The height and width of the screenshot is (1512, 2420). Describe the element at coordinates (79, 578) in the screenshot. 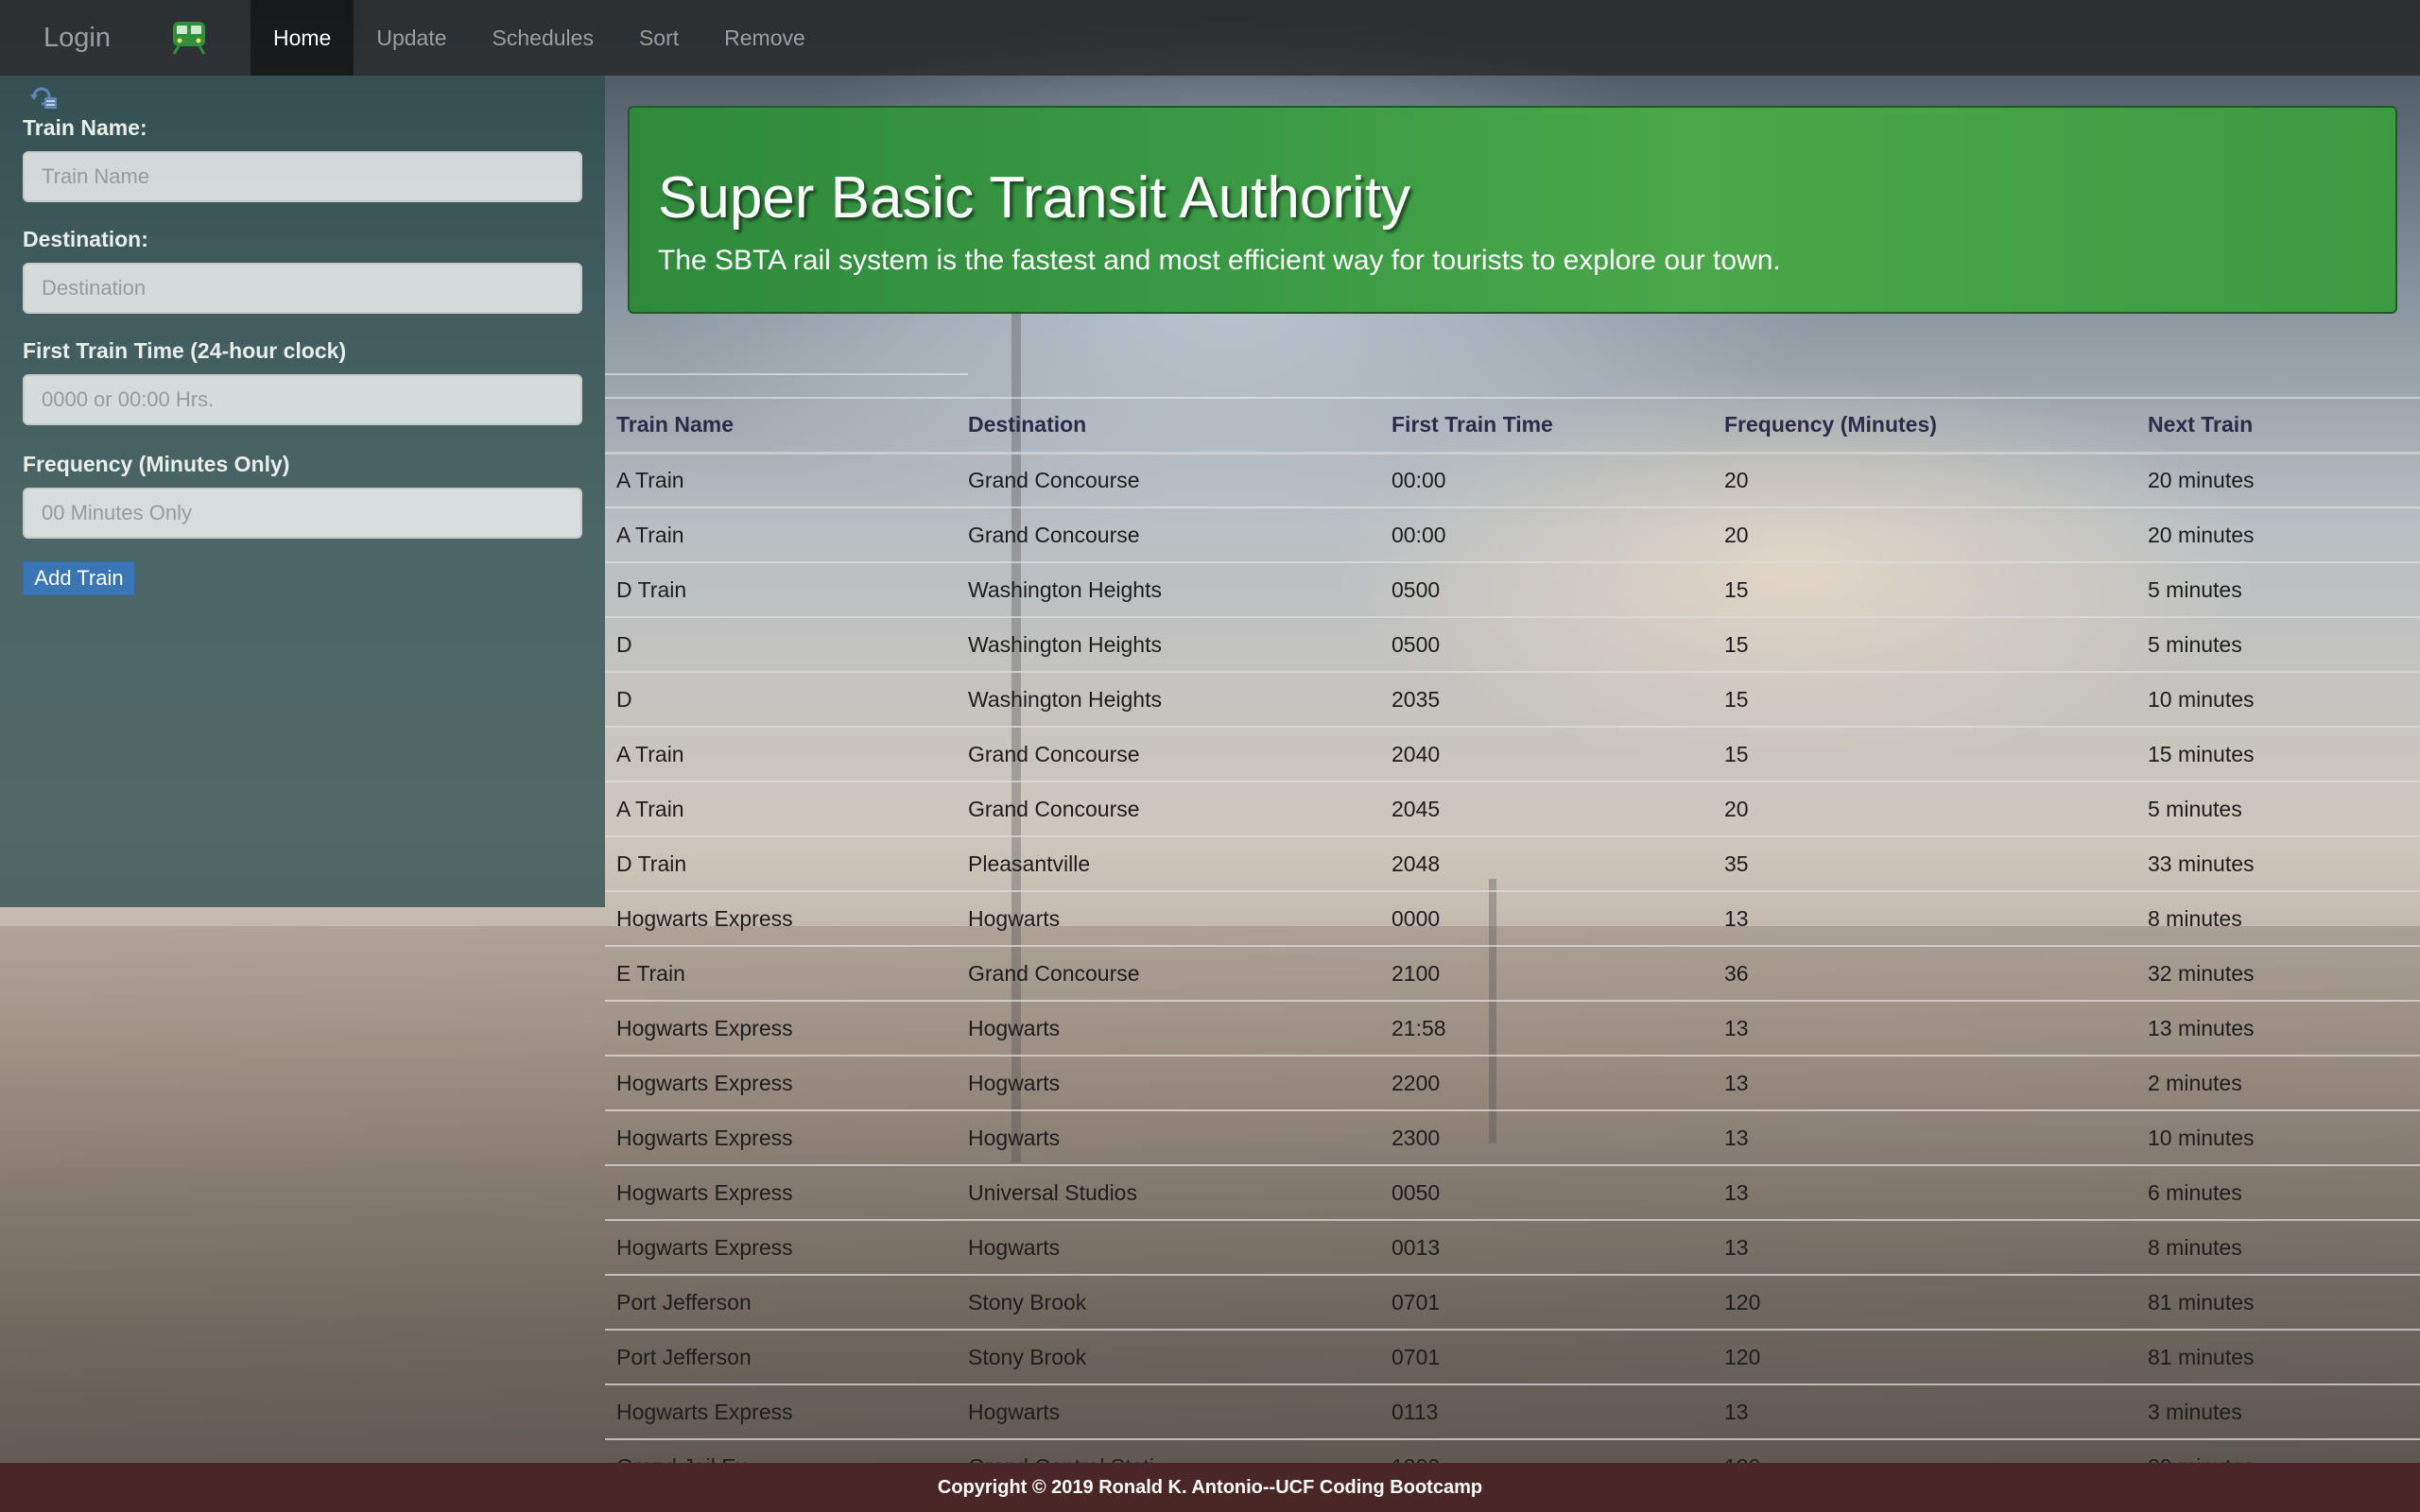

I see `add-train-button: Add Train` at that location.